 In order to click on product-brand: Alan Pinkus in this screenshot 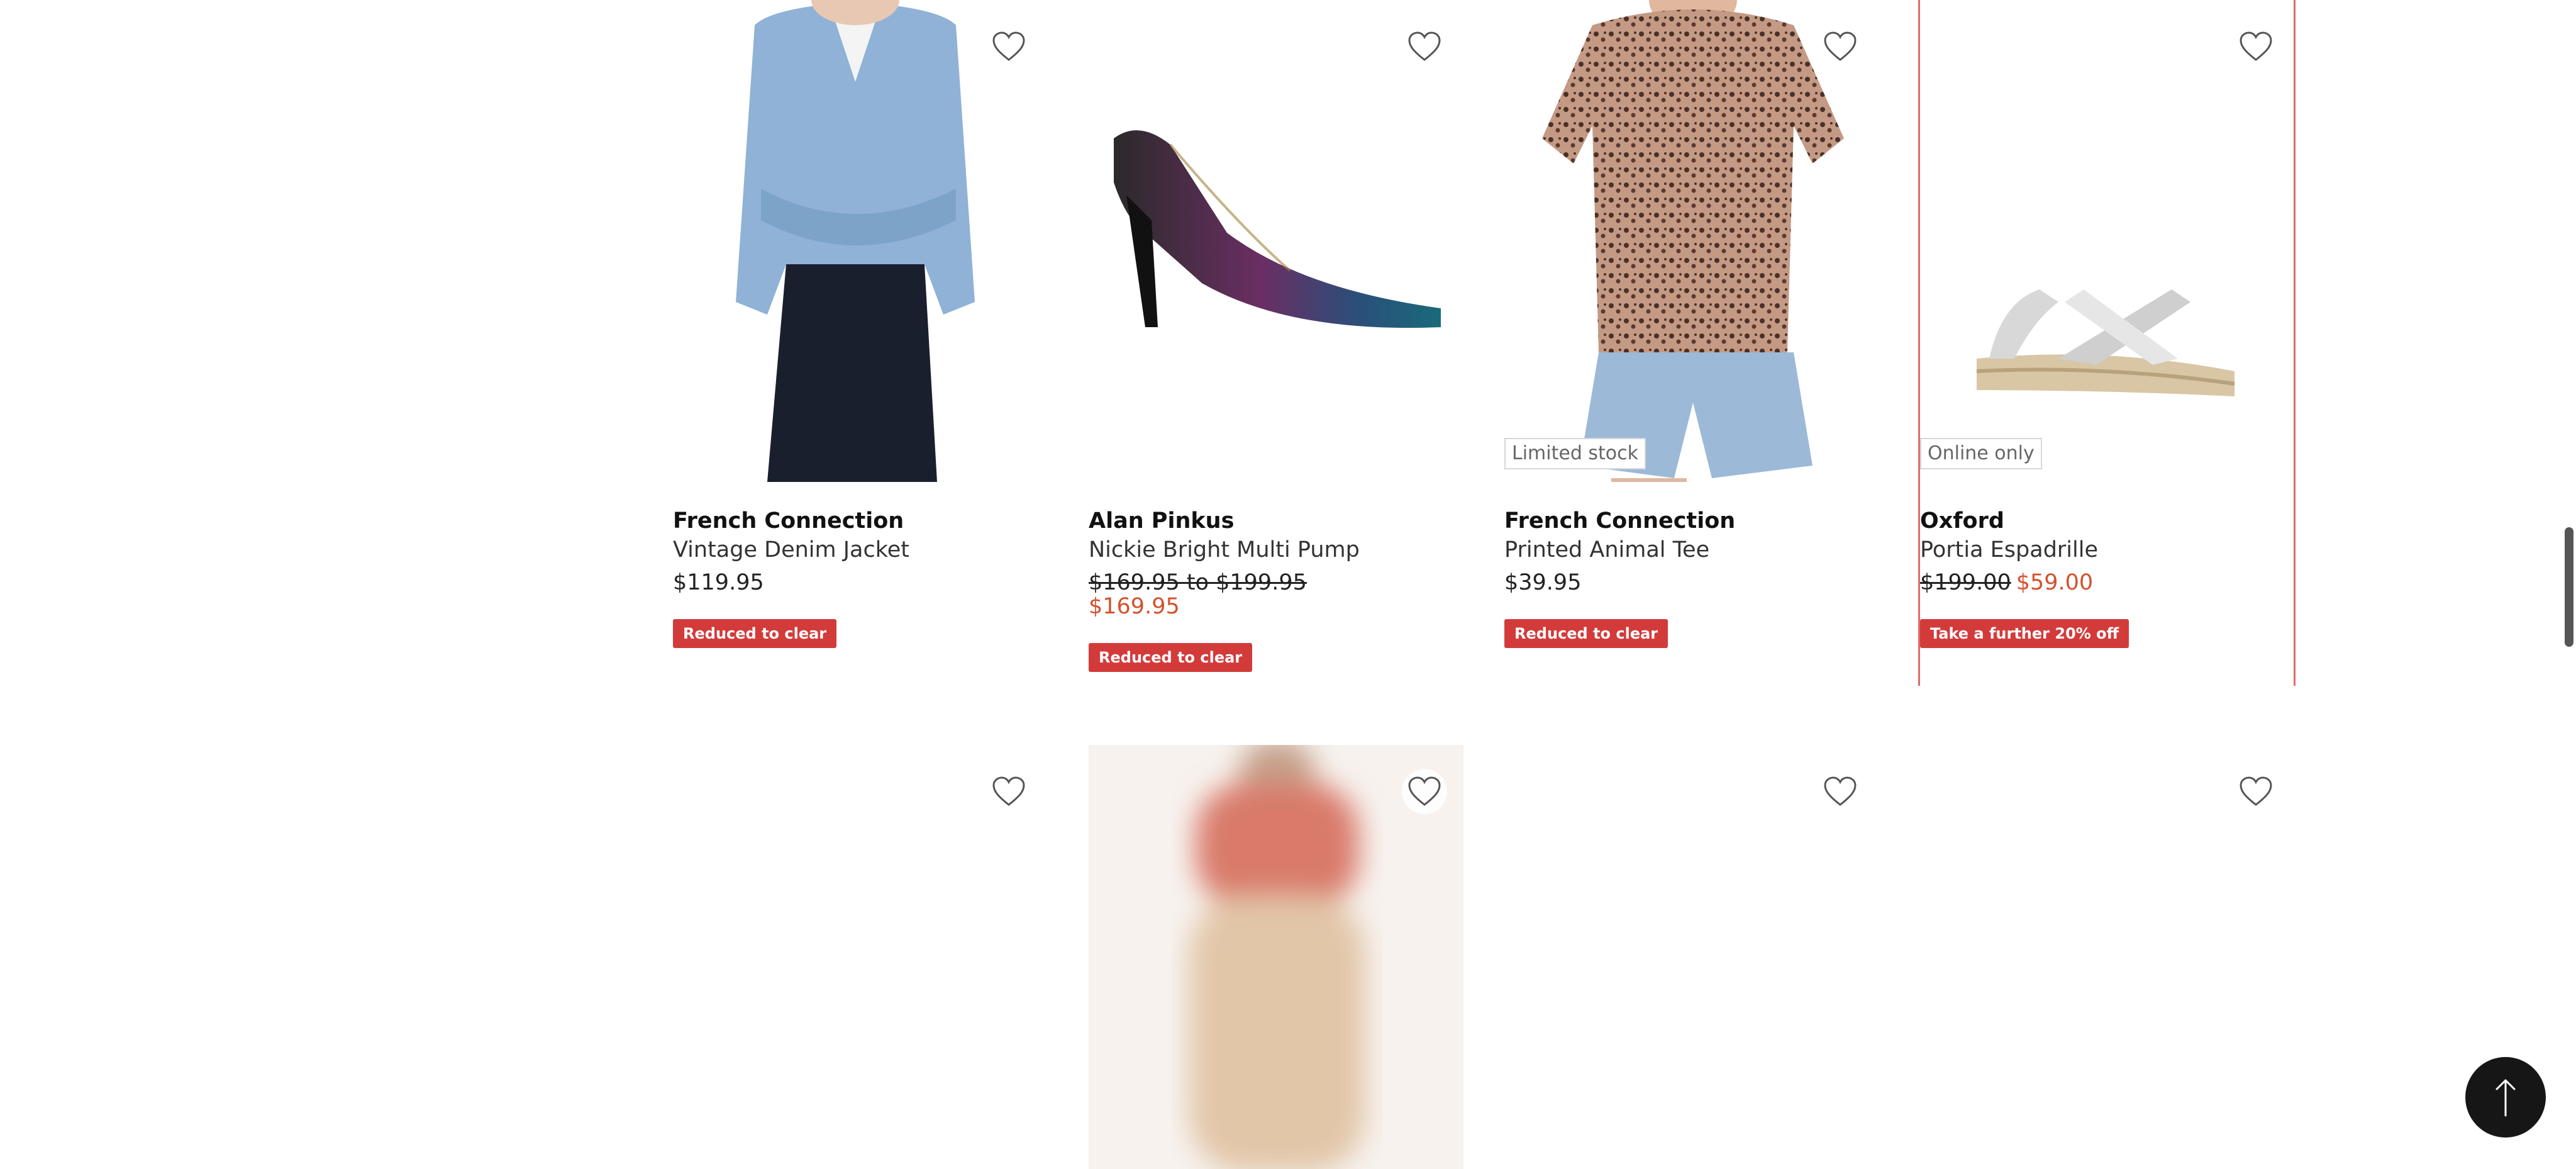, I will do `click(1161, 521)`.